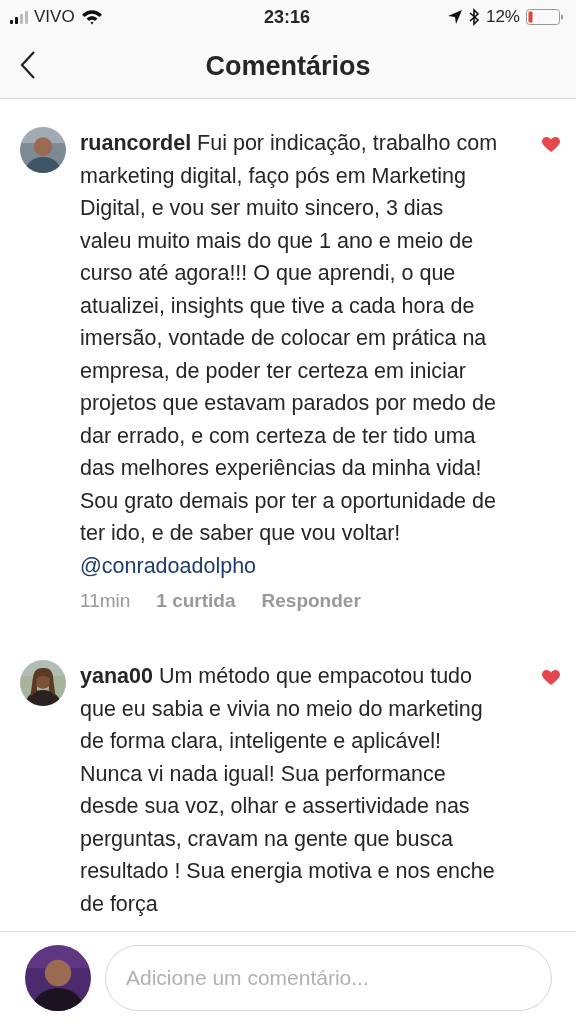 The width and height of the screenshot is (576, 1024). Describe the element at coordinates (116, 676) in the screenshot. I see `username-link: yana00` at that location.